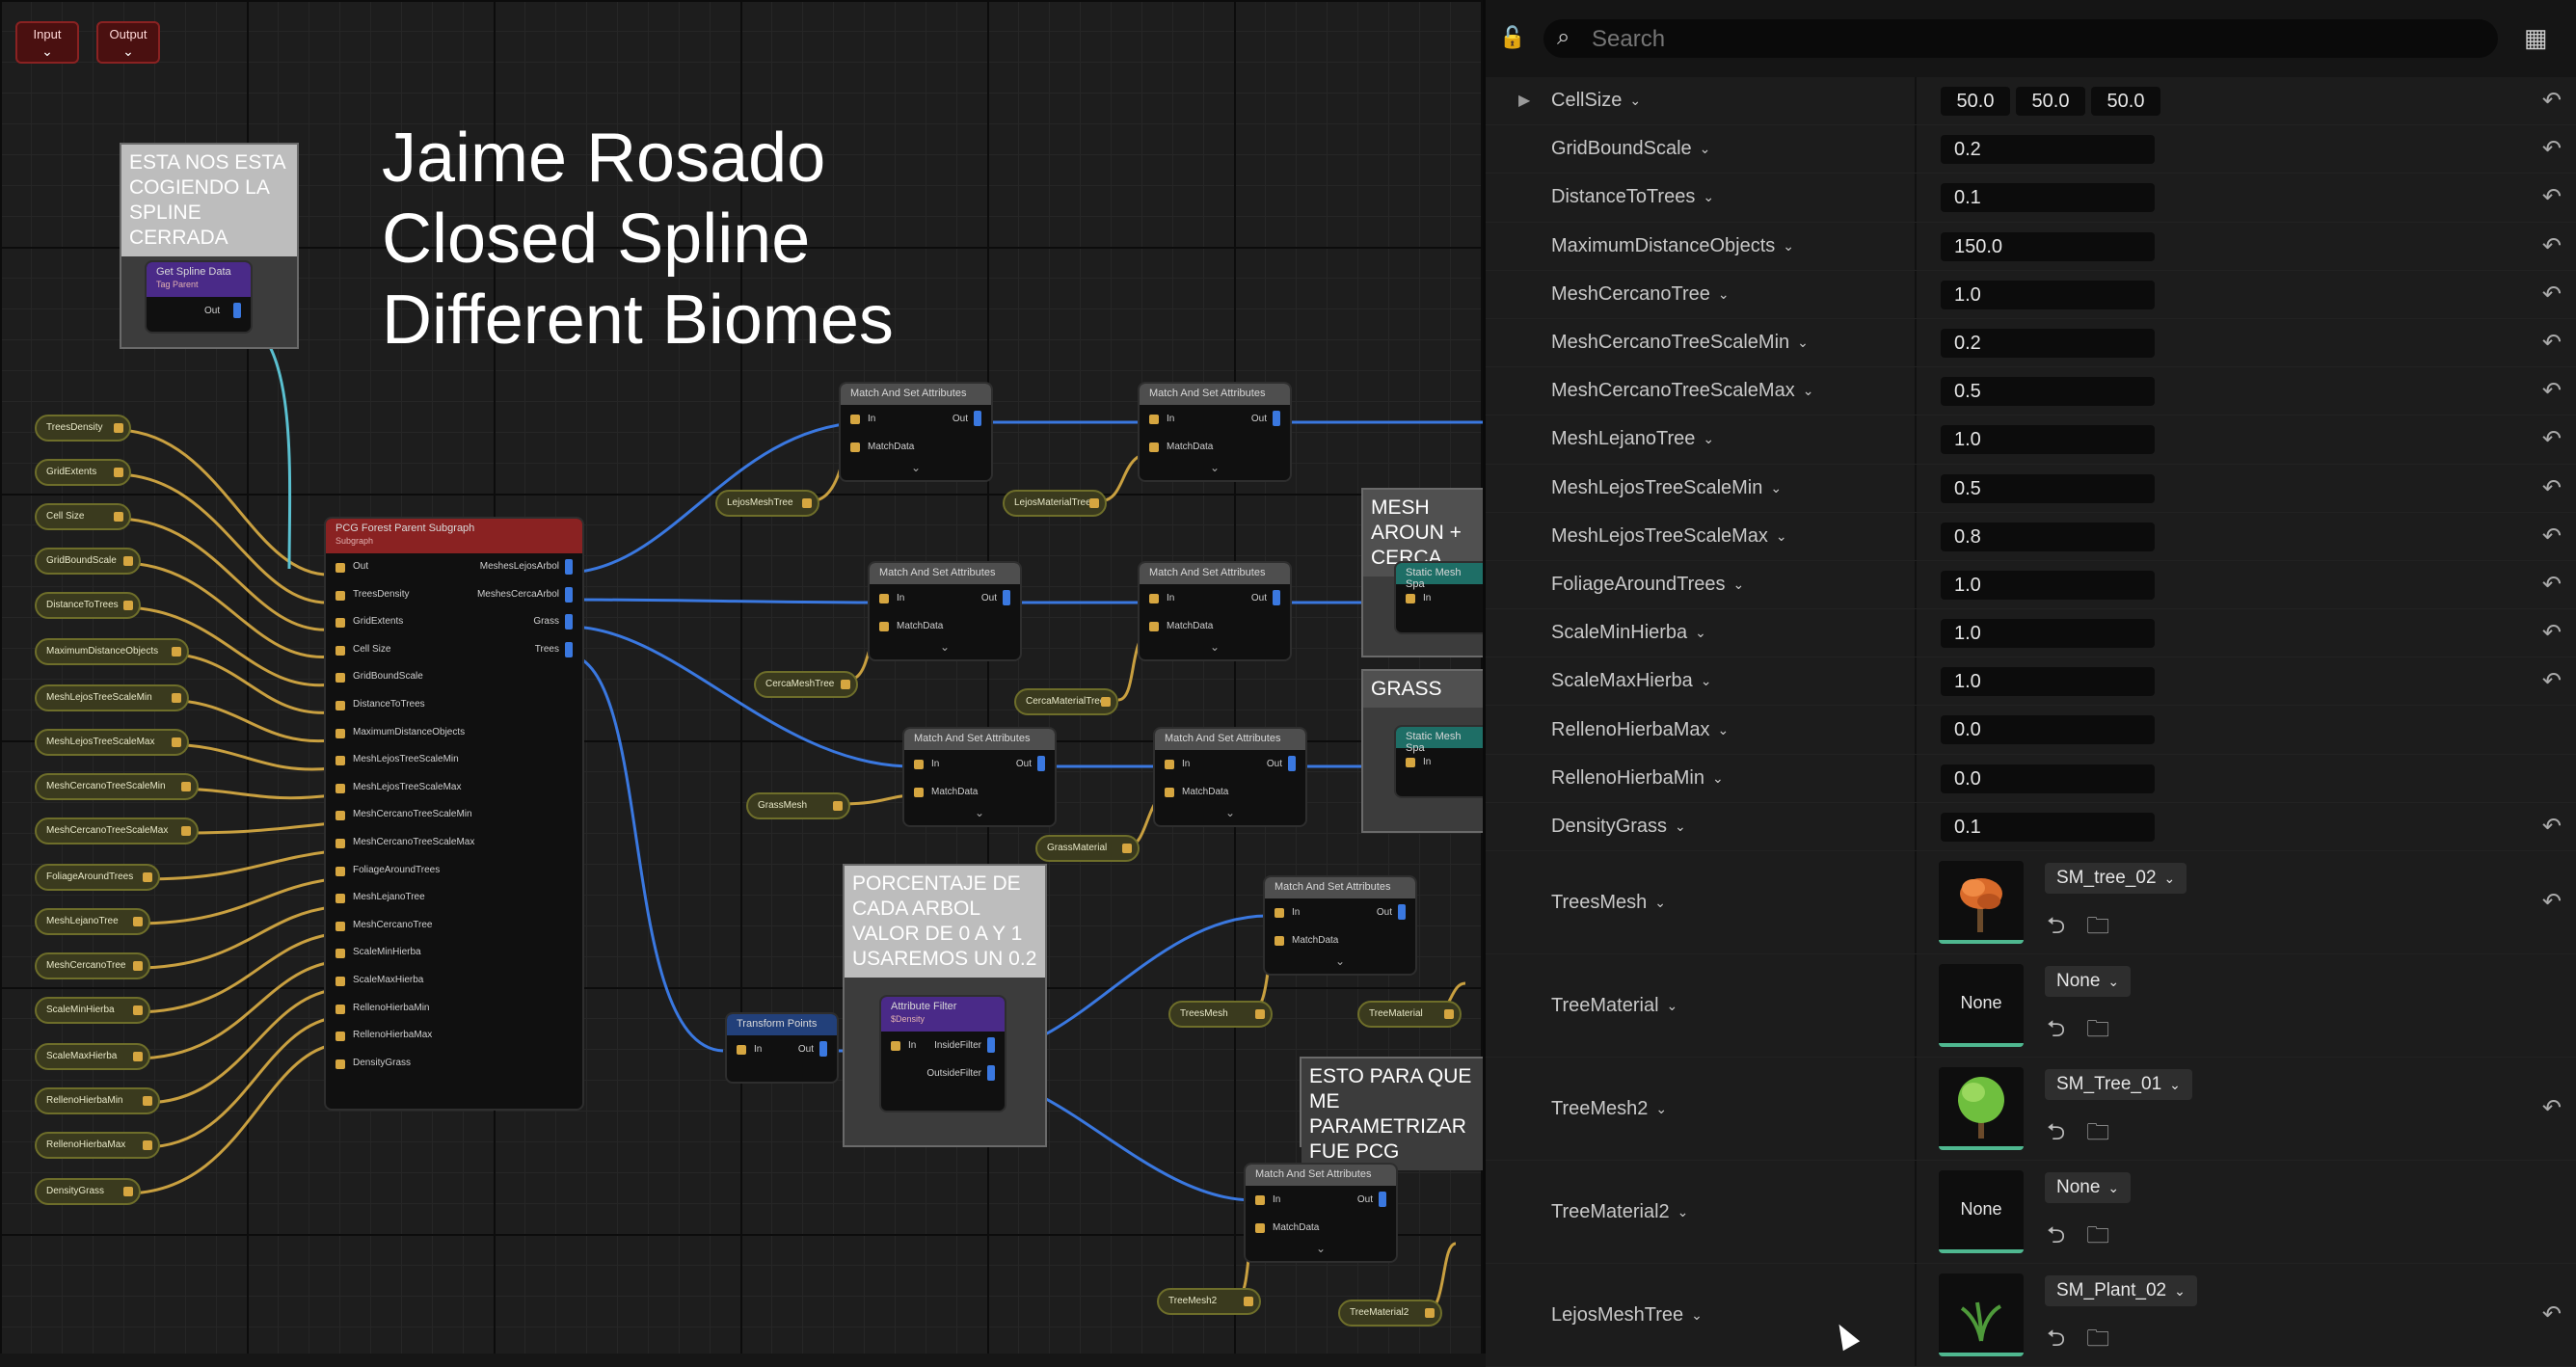  I want to click on search-box: ⌕, so click(2021, 38).